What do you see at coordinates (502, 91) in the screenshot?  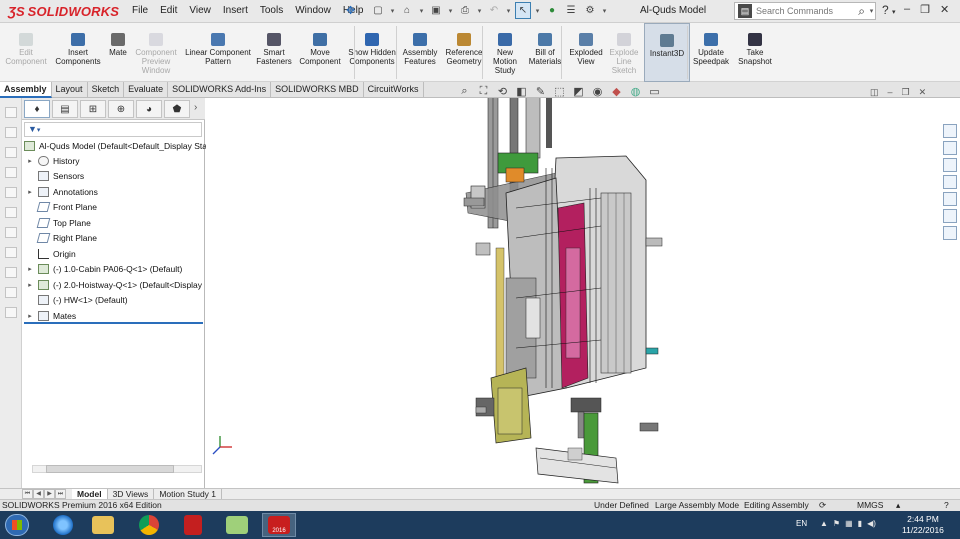 I see `previous-view-icon: ⟲` at bounding box center [502, 91].